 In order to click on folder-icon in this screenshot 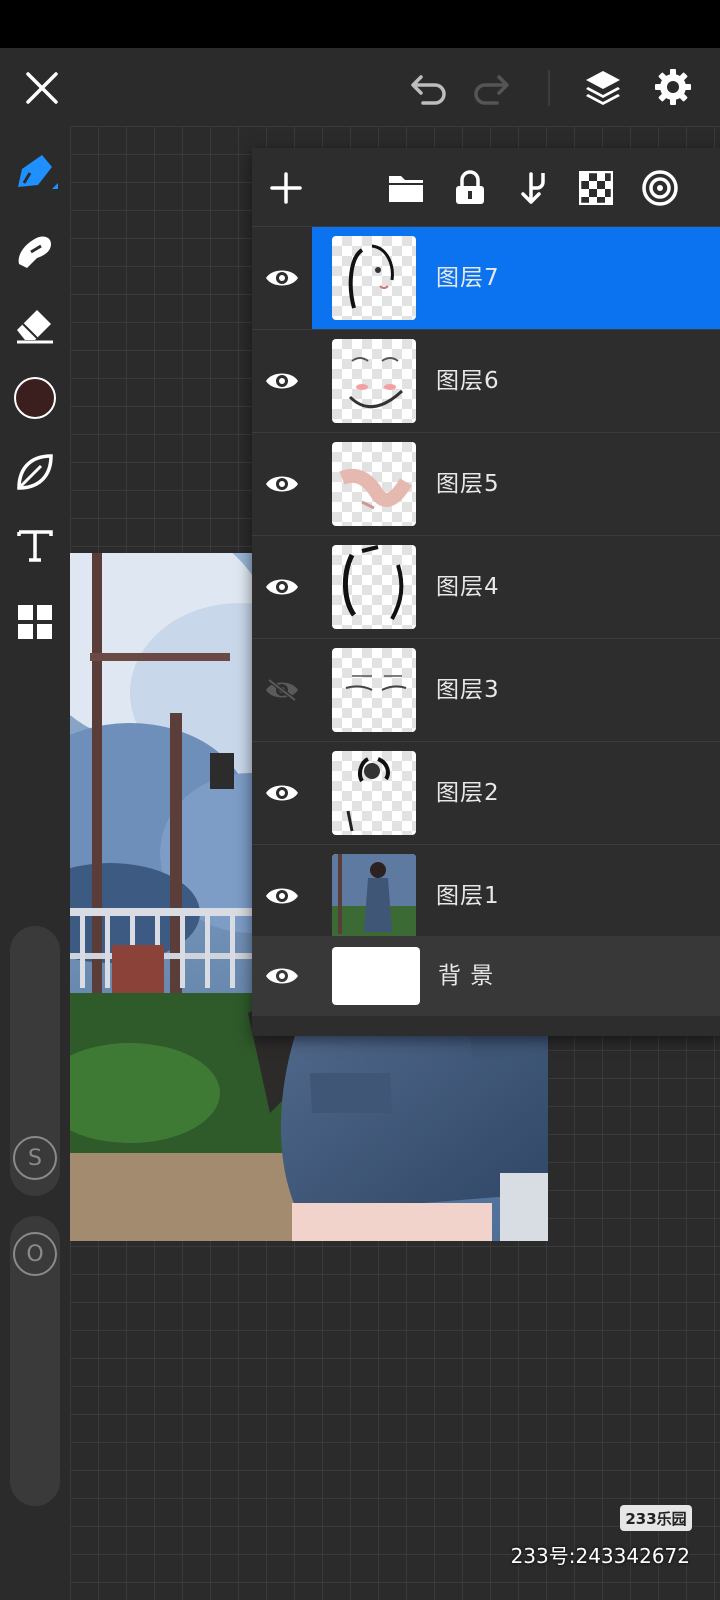, I will do `click(406, 189)`.